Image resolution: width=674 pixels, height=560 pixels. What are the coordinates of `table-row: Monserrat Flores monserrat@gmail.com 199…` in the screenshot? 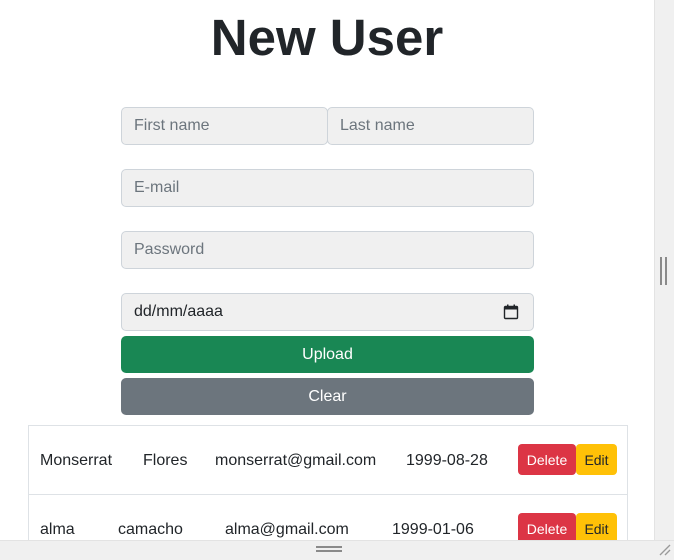 It's located at (328, 460).